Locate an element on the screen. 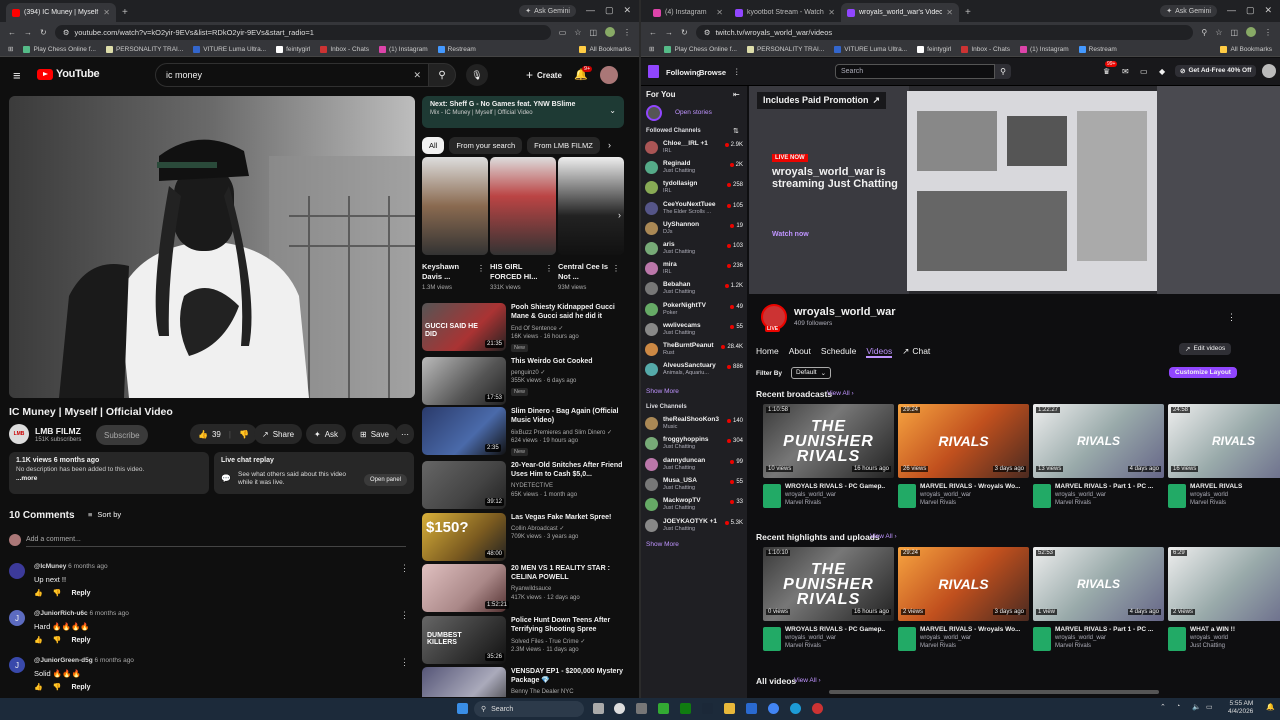  cast-icon: ▭ is located at coordinates (563, 32).